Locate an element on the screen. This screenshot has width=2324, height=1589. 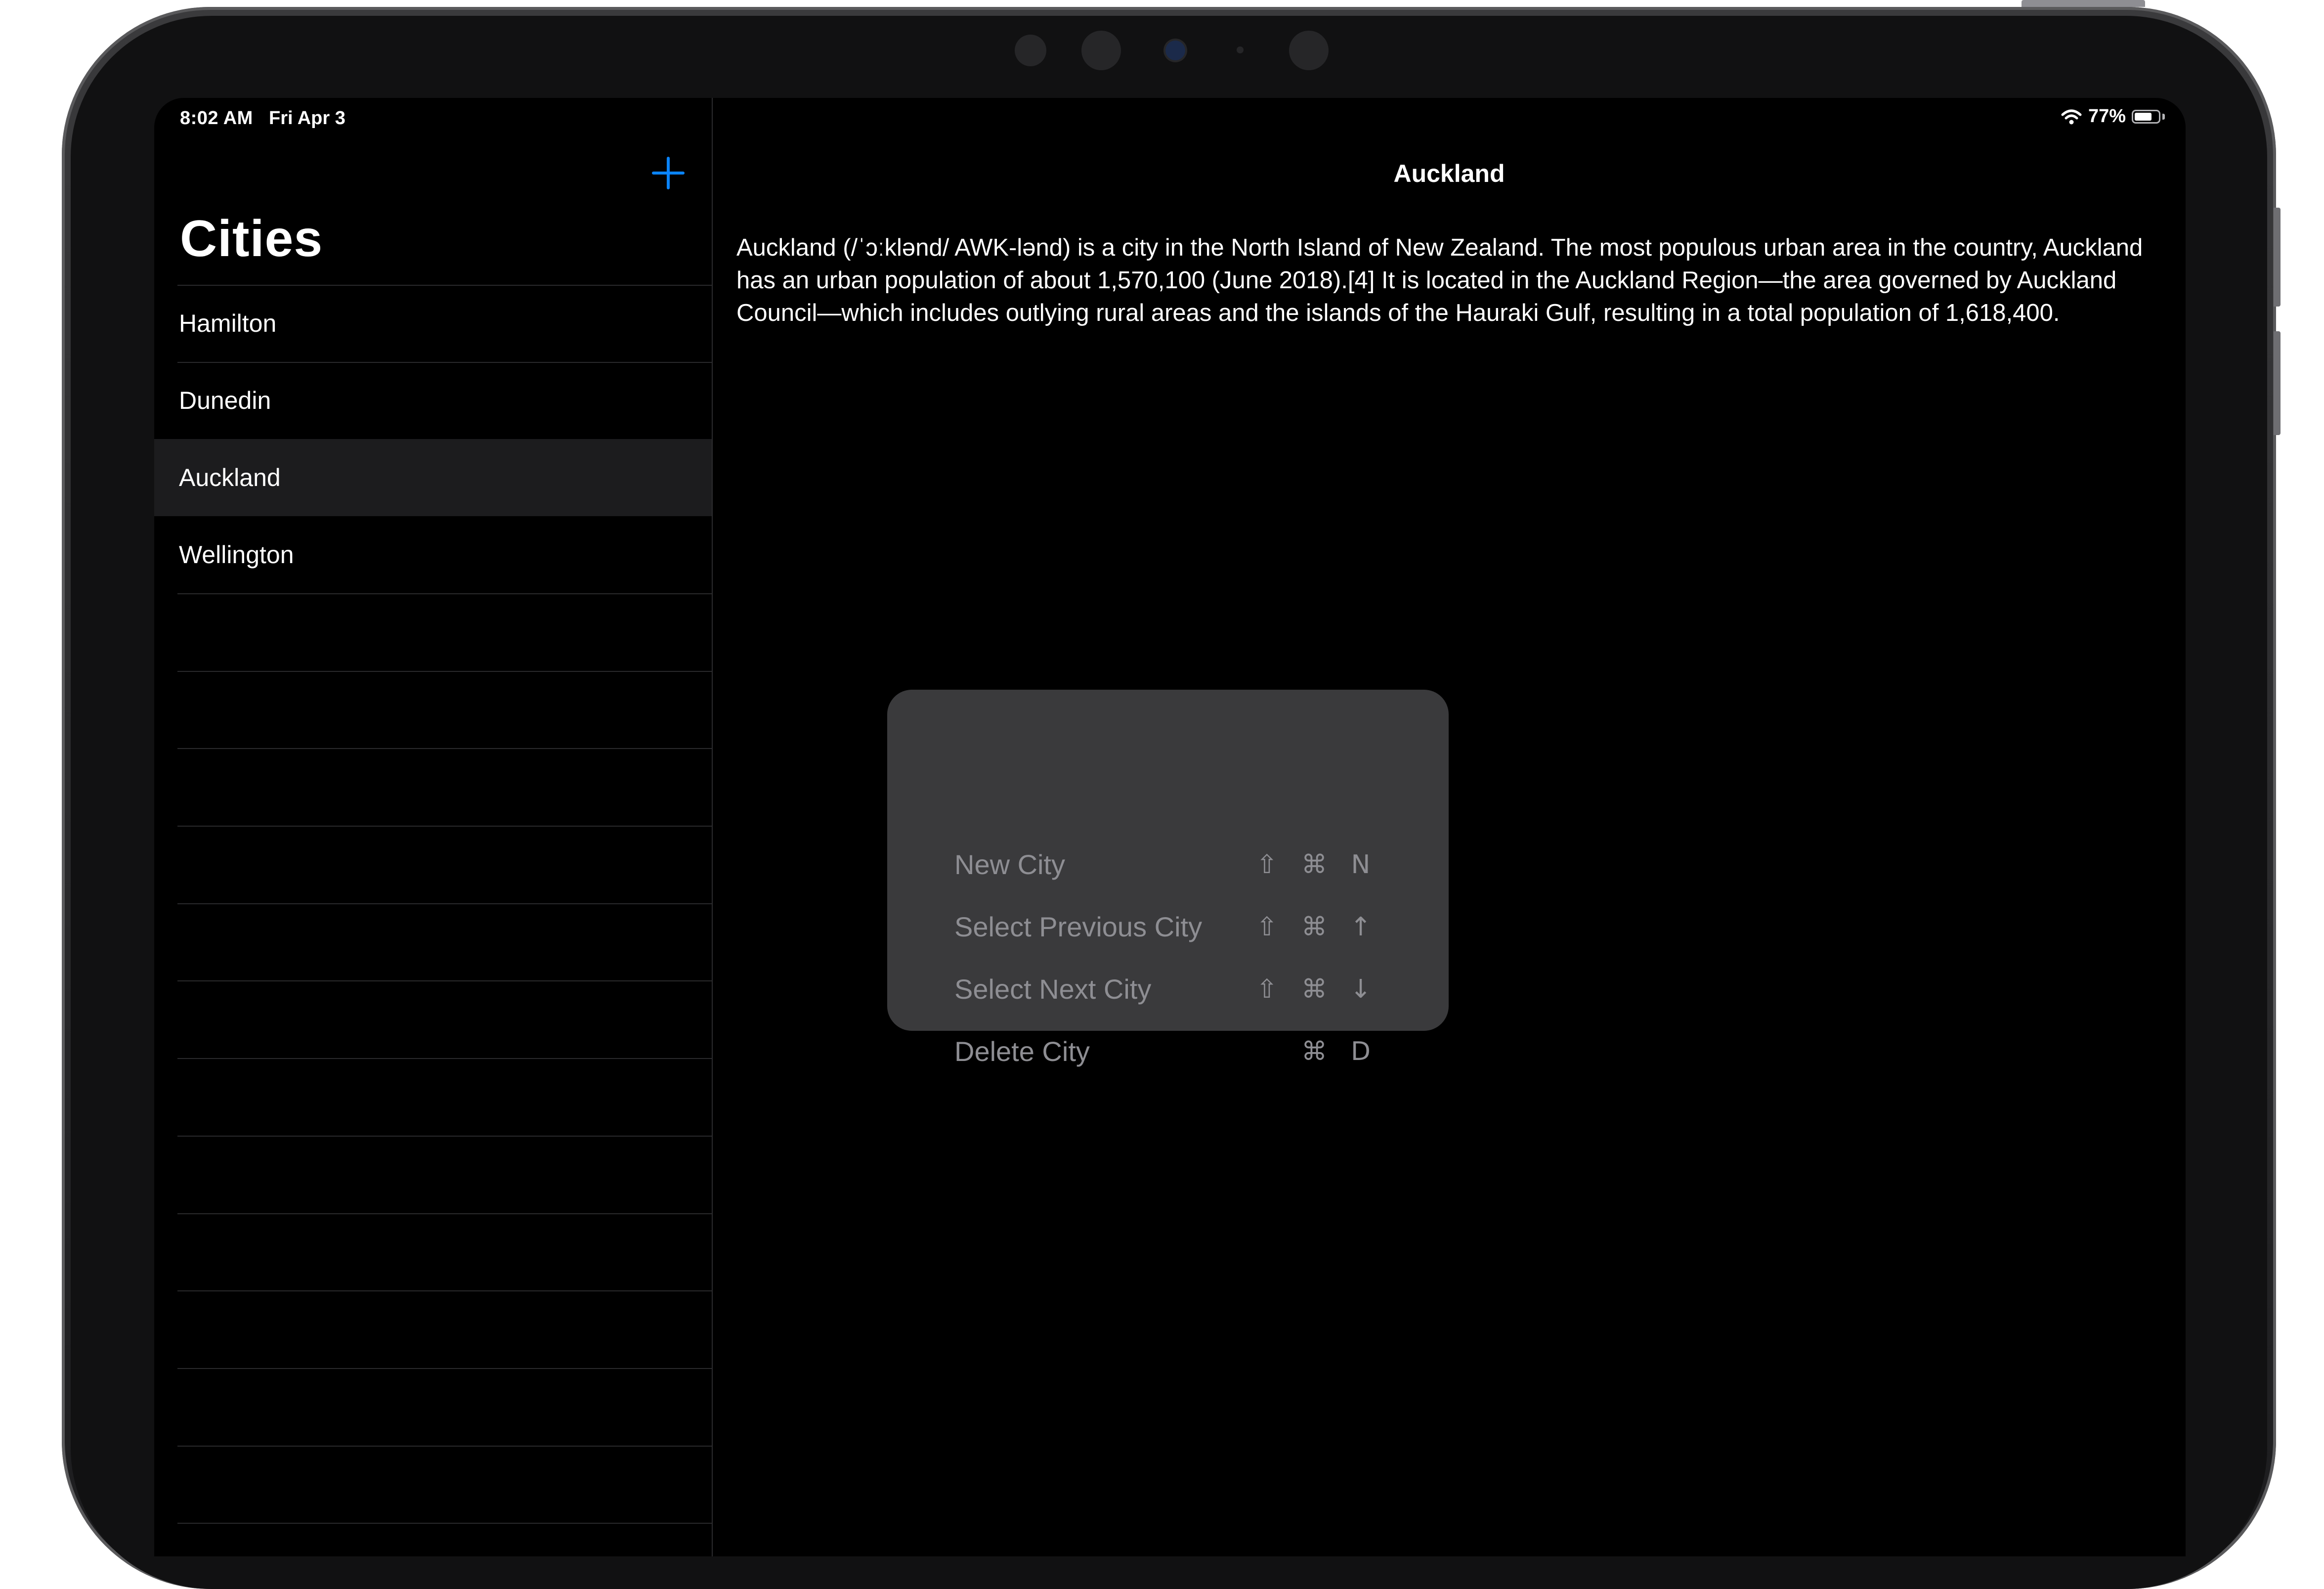
city-row-auckland: Auckland is located at coordinates (433, 477).